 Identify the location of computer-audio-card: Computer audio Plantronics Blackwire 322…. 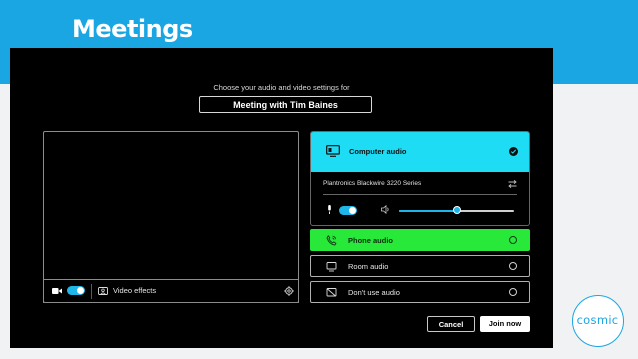
(420, 178).